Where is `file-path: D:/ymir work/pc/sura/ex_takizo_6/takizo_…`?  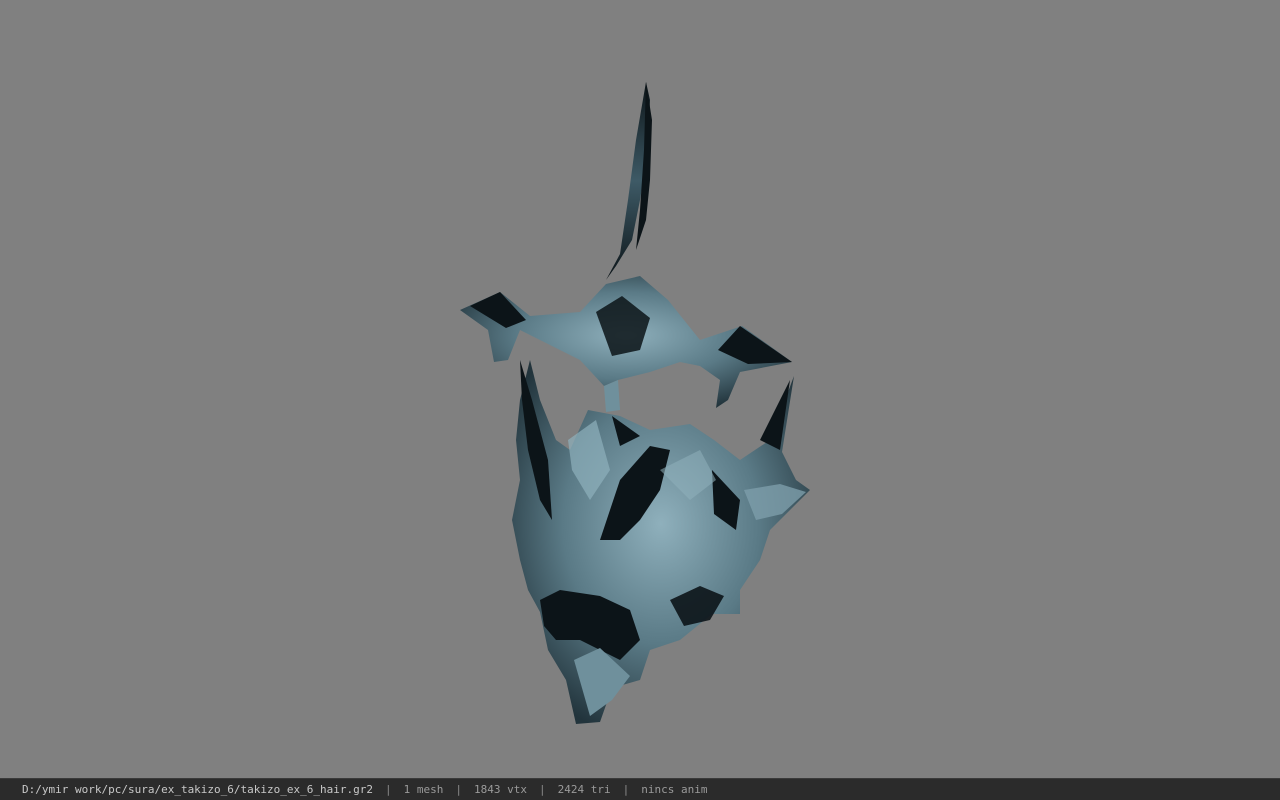 file-path: D:/ymir work/pc/sura/ex_takizo_6/takizo_… is located at coordinates (197, 789).